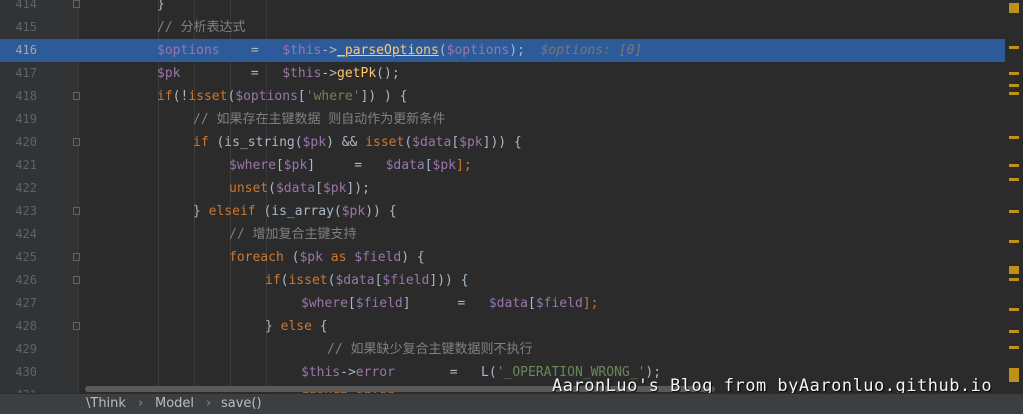  I want to click on breadcrumb-item-namespace: \Think, so click(106, 404).